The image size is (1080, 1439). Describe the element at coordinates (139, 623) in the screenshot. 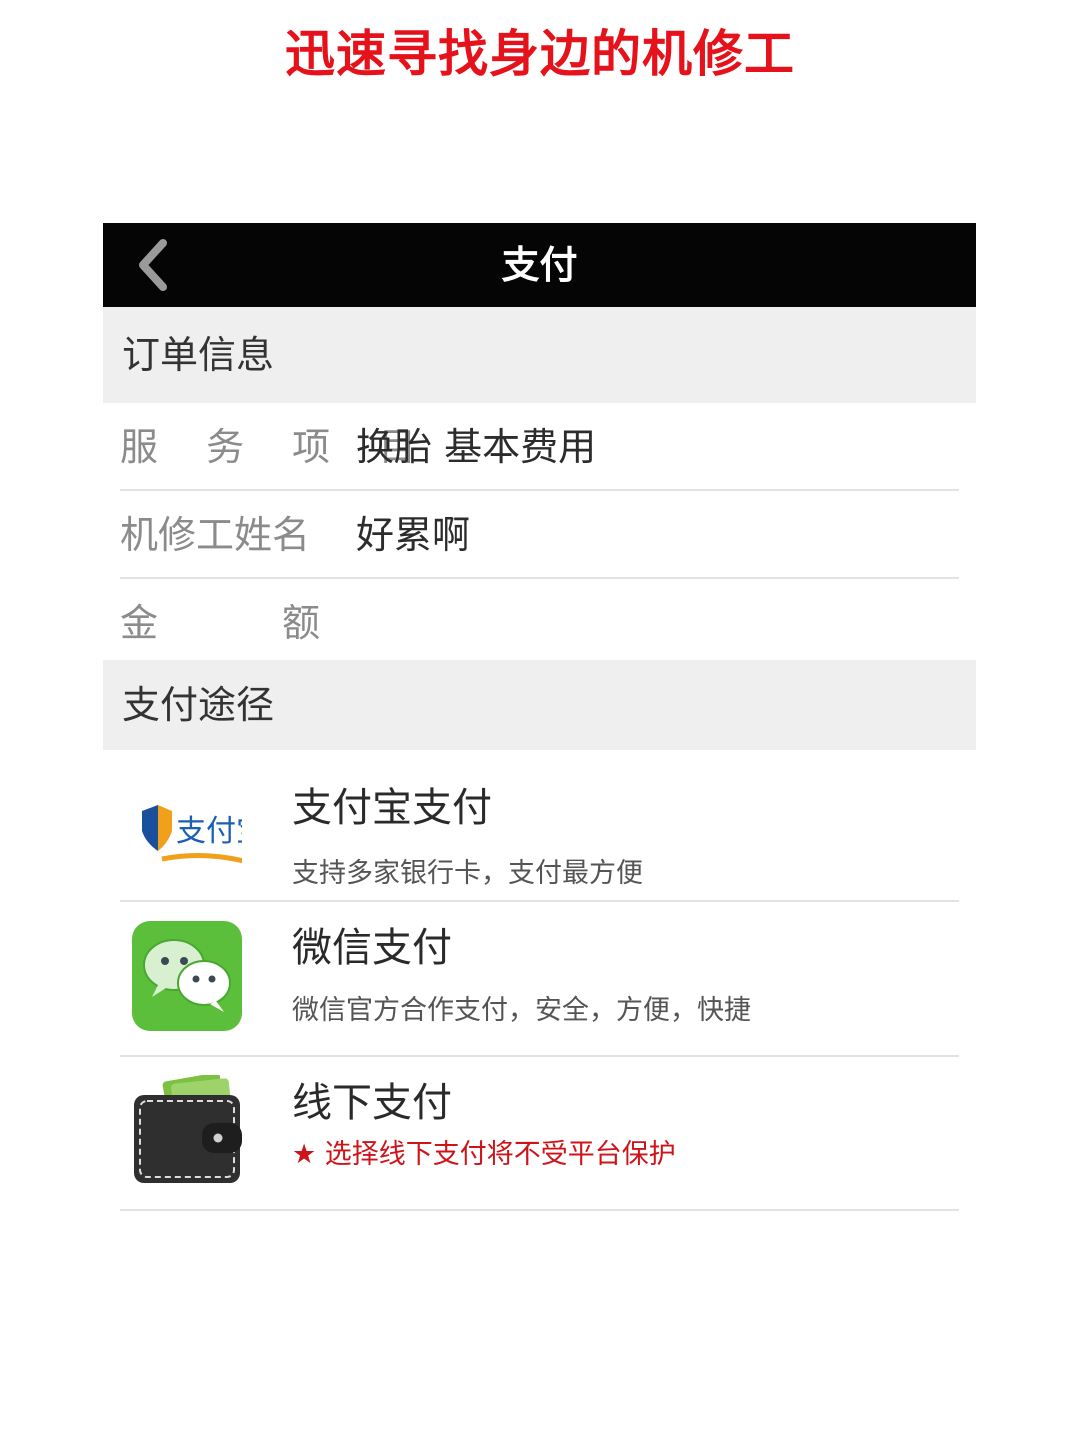

I see `amount-label-left: 金` at that location.